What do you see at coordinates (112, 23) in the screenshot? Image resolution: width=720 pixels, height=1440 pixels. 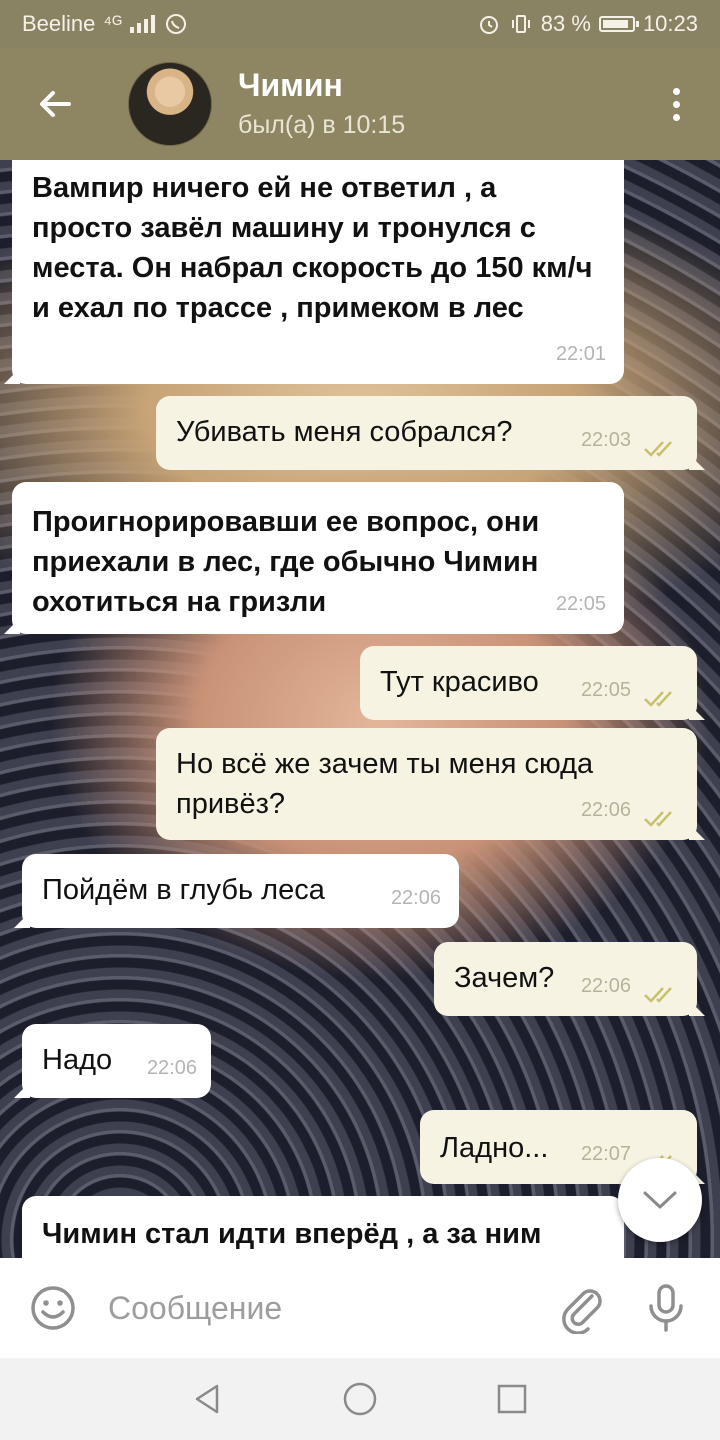 I see `network-signal-icon: ⁴ᴳ` at bounding box center [112, 23].